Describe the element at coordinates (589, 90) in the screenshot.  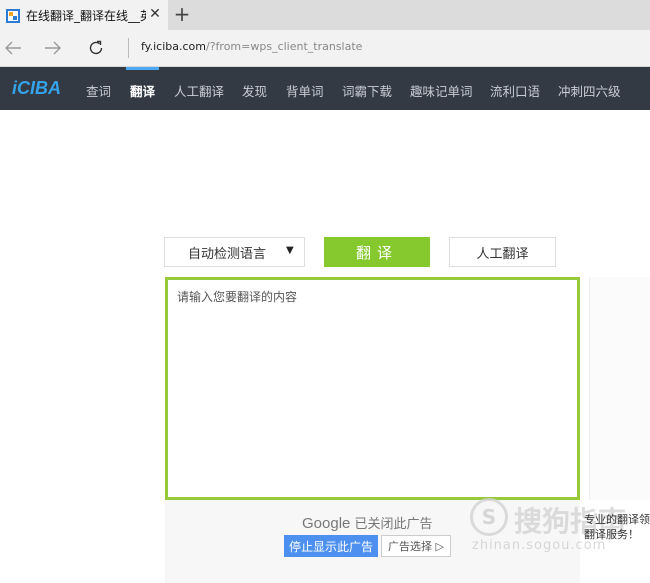
I see `nav-item-cet: 冲刺四六级` at that location.